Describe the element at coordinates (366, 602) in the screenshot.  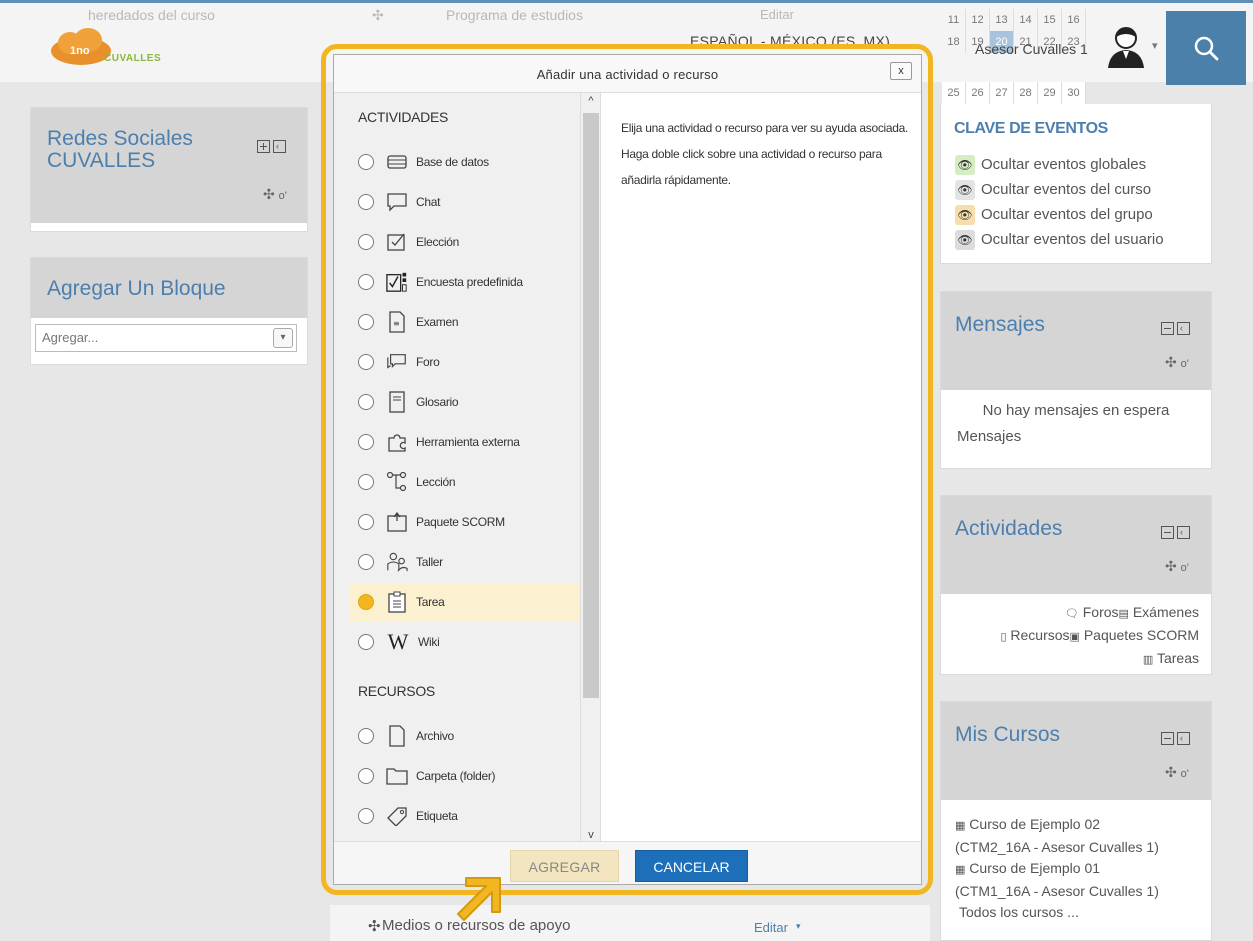
I see `radio-button-selected` at that location.